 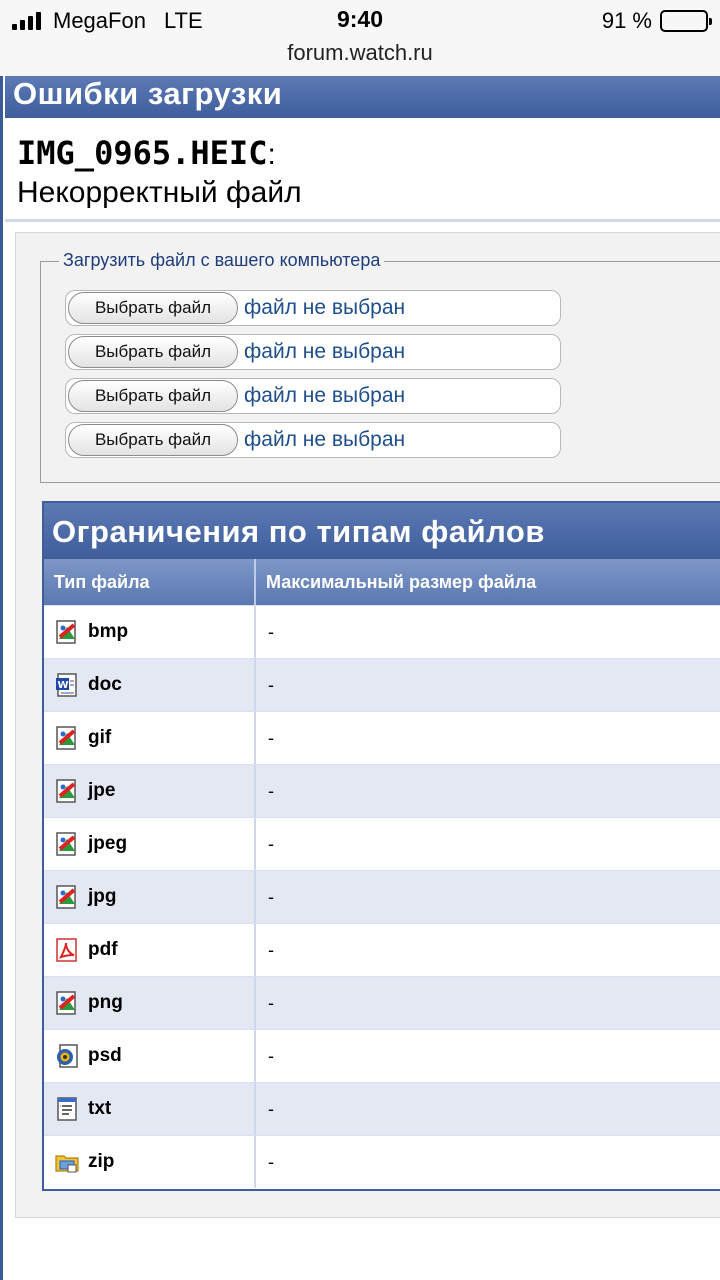 What do you see at coordinates (150, 950) in the screenshot?
I see `file-type-cell: pdf` at bounding box center [150, 950].